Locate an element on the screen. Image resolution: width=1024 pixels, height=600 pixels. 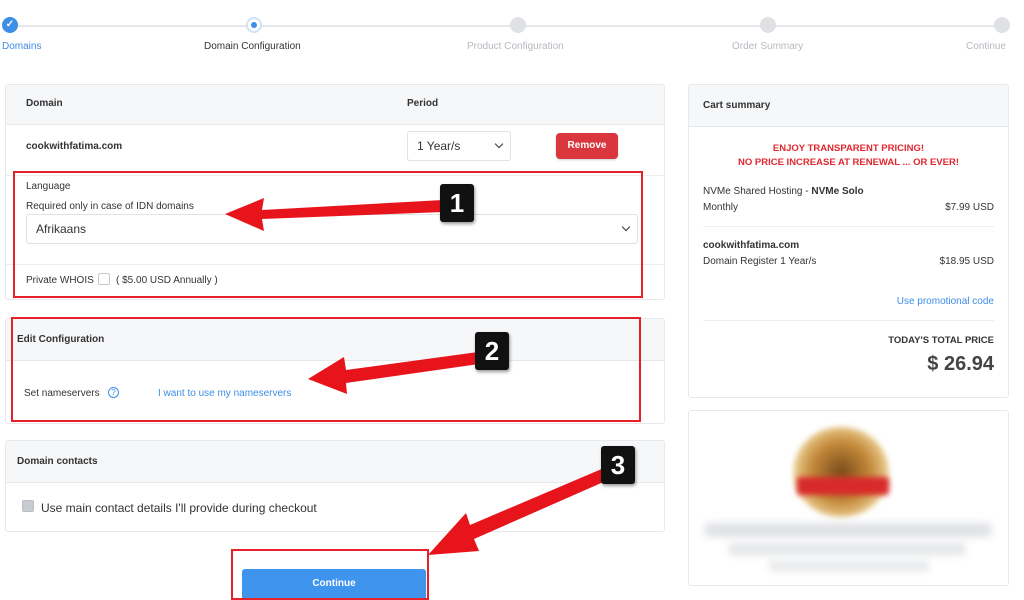
annotation-badge-2: 2 is located at coordinates (492, 351).